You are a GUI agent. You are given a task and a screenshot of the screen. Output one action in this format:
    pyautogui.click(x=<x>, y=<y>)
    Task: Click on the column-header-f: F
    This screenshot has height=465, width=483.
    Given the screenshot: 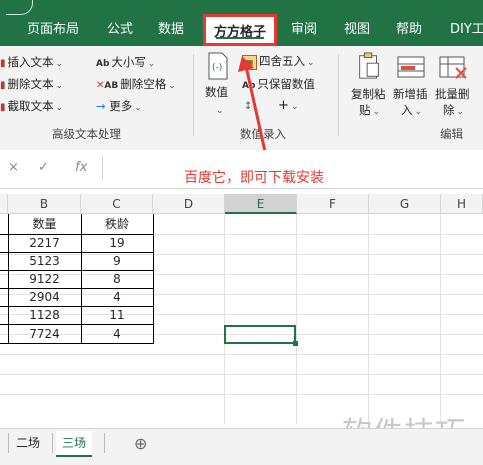 What is the action you would take?
    pyautogui.click(x=333, y=204)
    